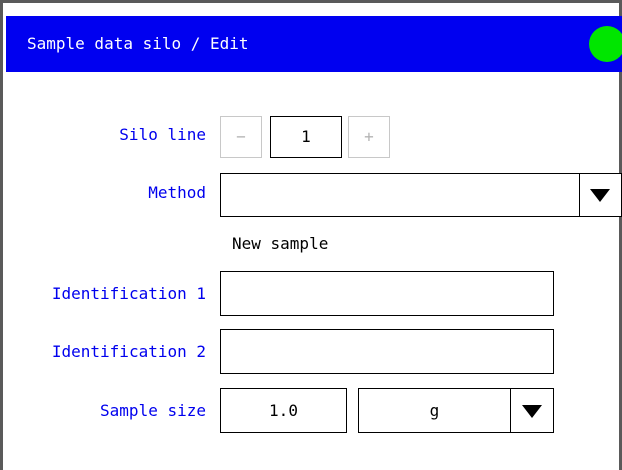 The height and width of the screenshot is (470, 622). I want to click on silo-line-decrement-button: −, so click(241, 137).